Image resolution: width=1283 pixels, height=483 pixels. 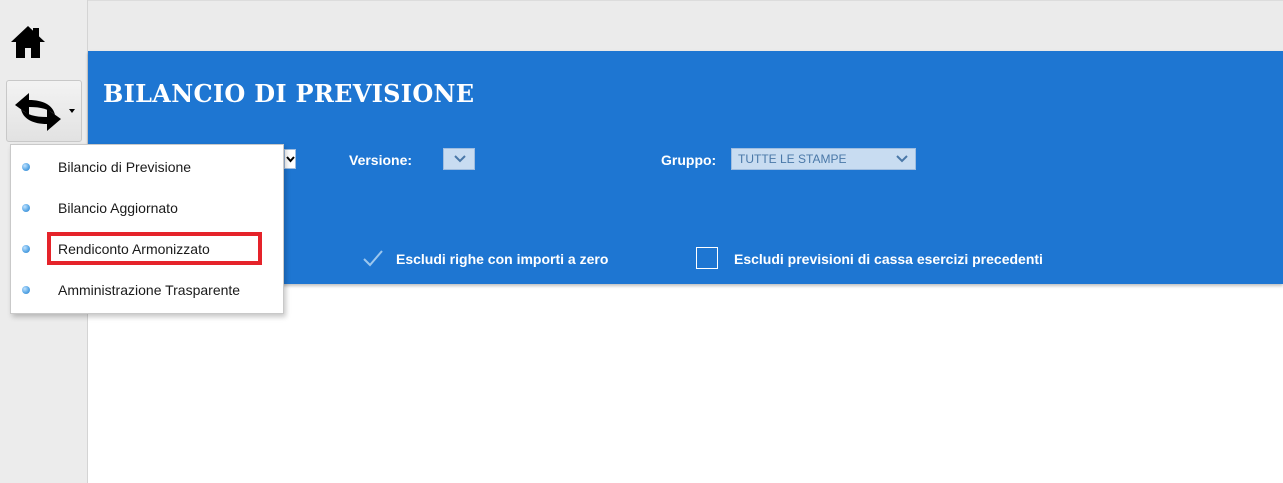 What do you see at coordinates (685, 25) in the screenshot?
I see `top-toolbar` at bounding box center [685, 25].